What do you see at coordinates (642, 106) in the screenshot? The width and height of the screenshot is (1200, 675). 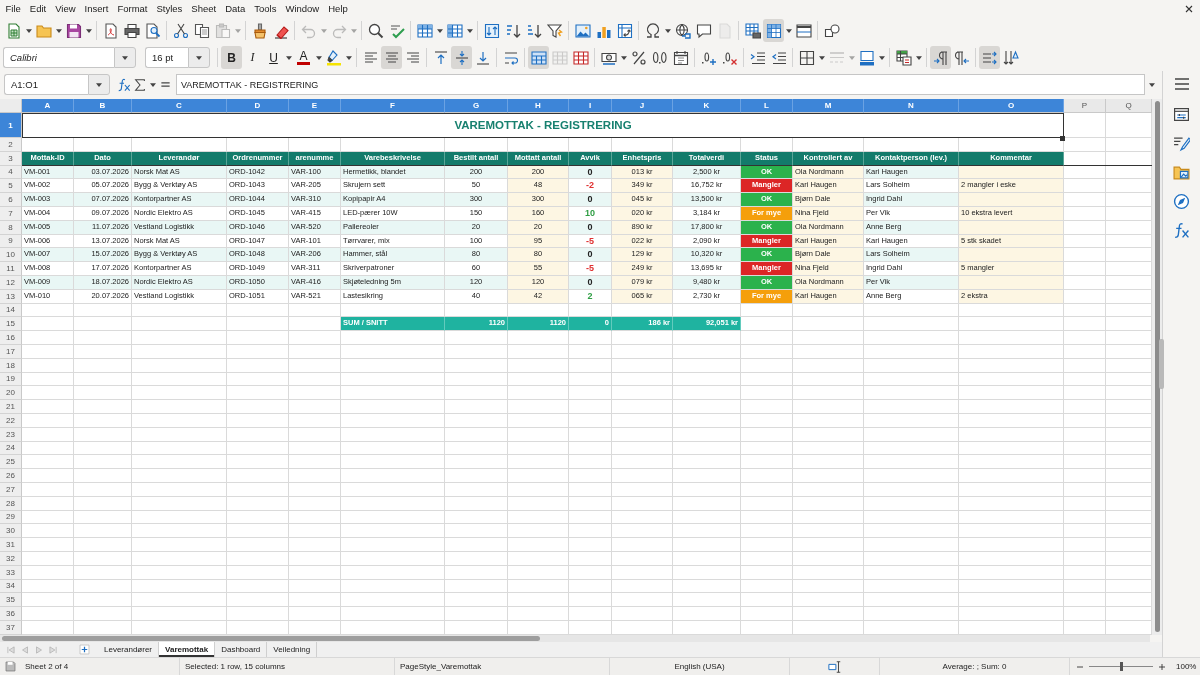 I see `column-header: J` at bounding box center [642, 106].